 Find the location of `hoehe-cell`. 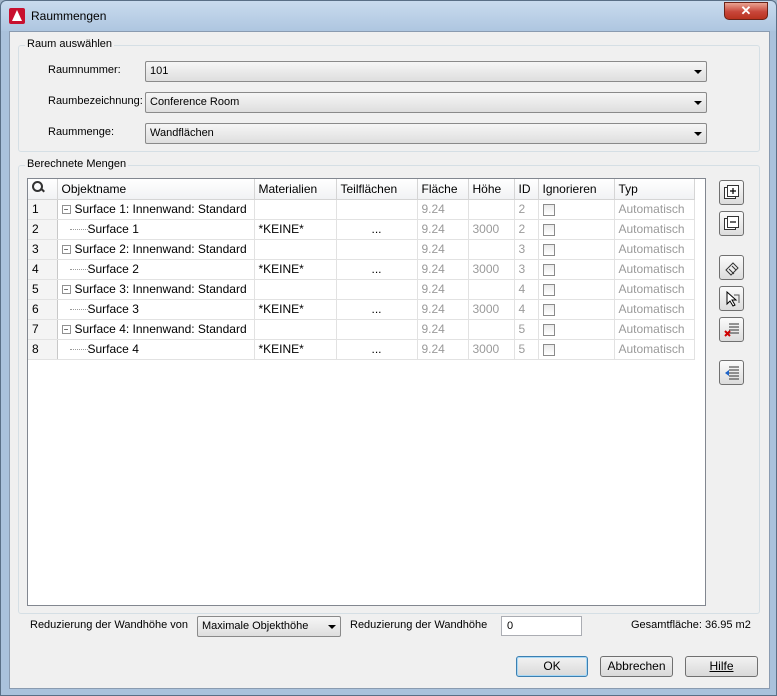

hoehe-cell is located at coordinates (491, 329).